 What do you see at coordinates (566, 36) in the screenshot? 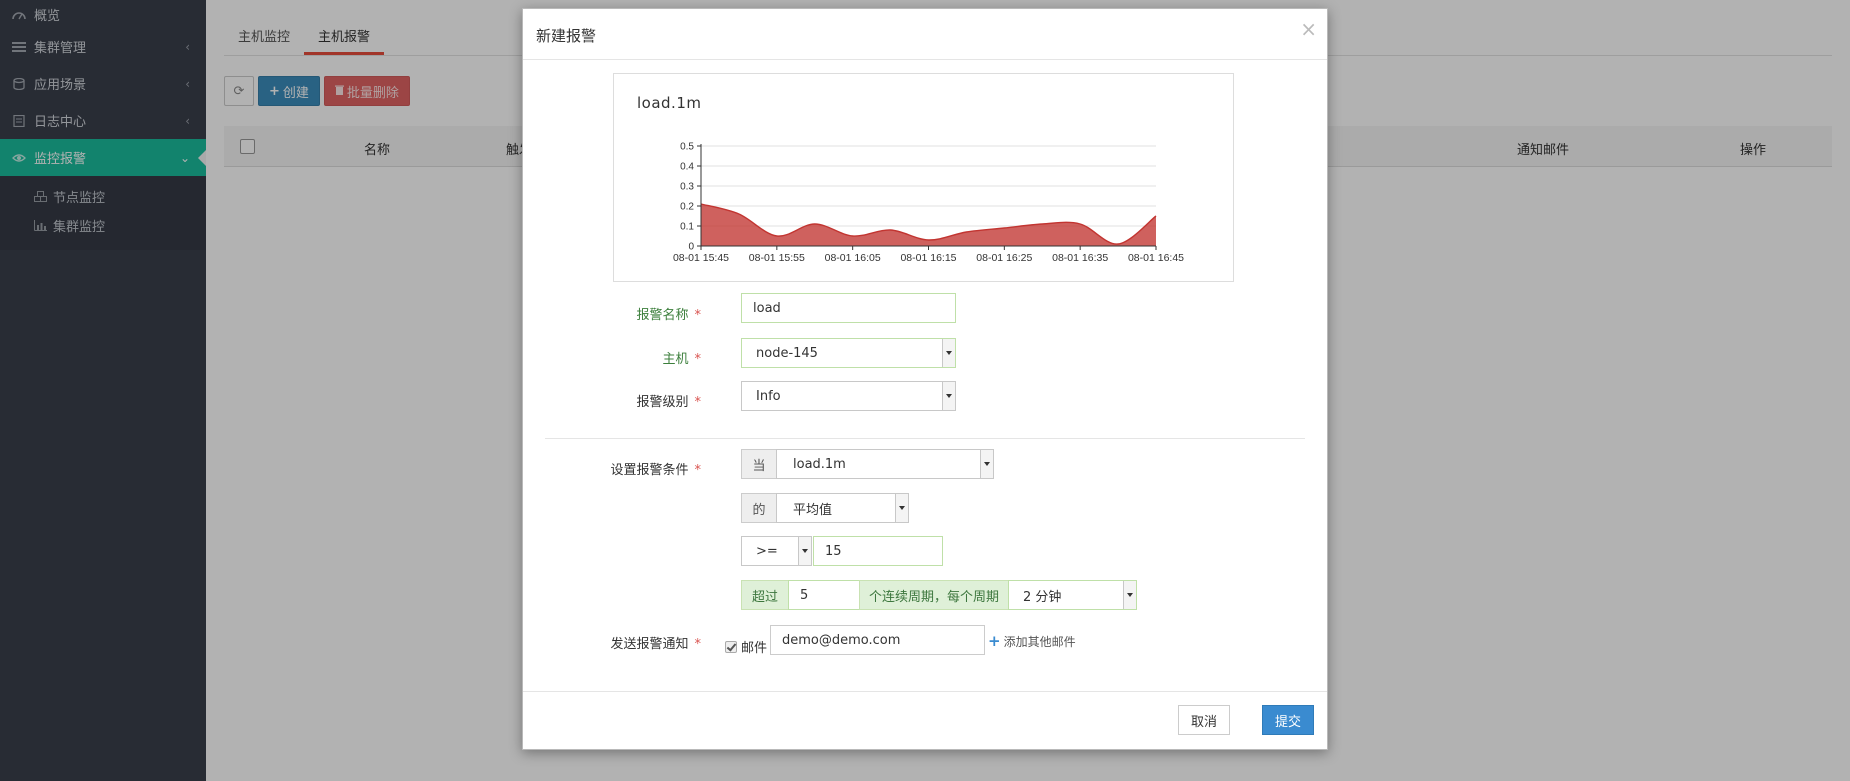
I see `modal-title: 新建报警` at bounding box center [566, 36].